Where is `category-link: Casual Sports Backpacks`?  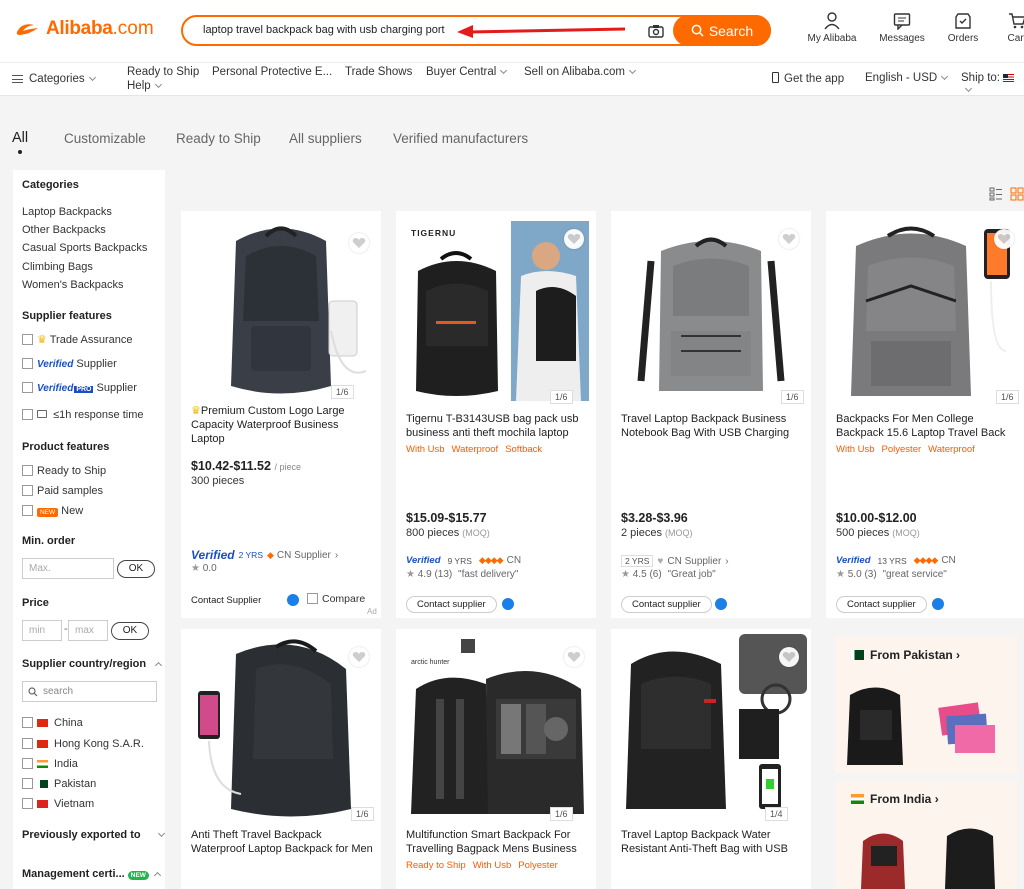 category-link: Casual Sports Backpacks is located at coordinates (84, 248).